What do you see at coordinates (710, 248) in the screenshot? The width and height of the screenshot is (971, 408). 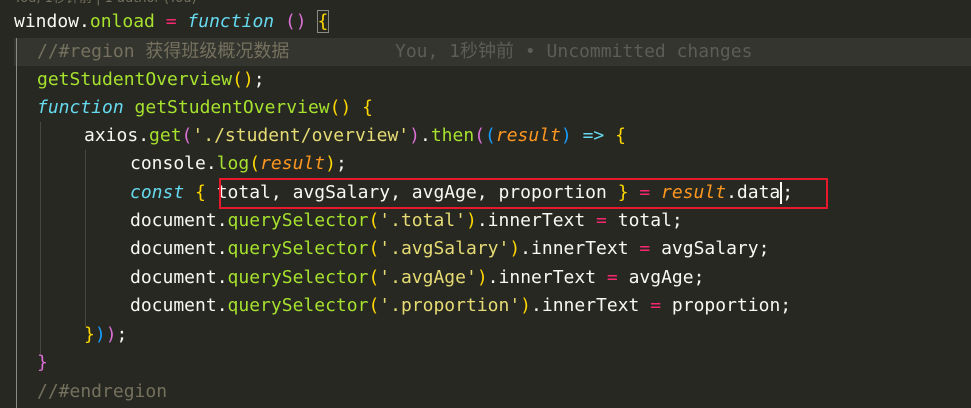 I see `token-value: avgSalary` at bounding box center [710, 248].